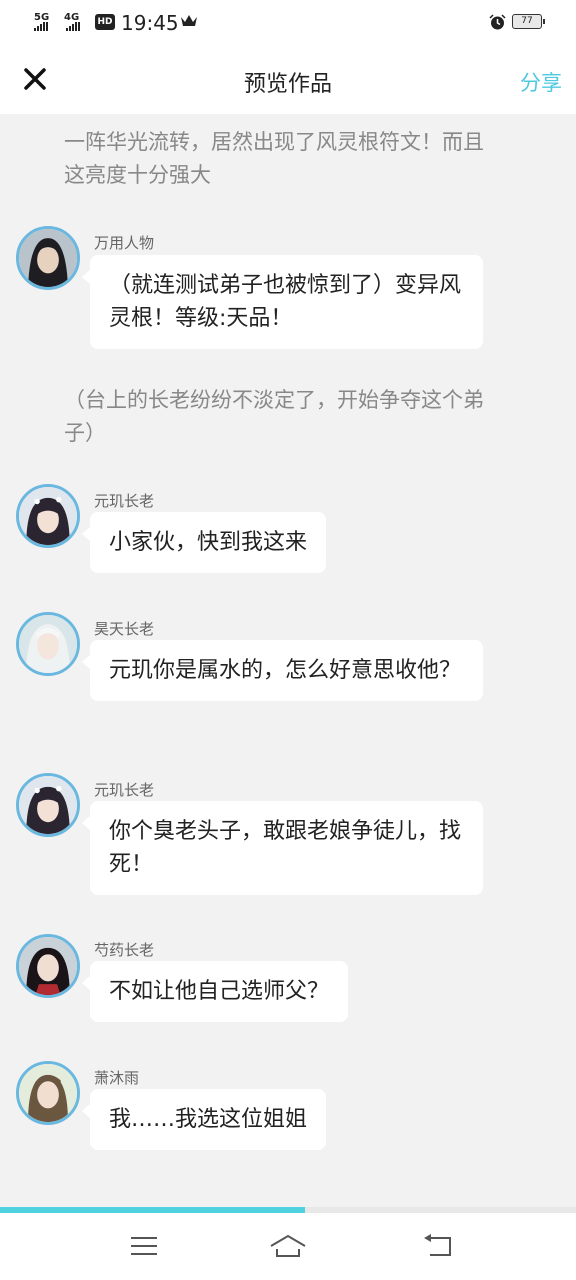 This screenshot has height=1280, width=576. What do you see at coordinates (282, 848) in the screenshot?
I see `speech-bubble: 你个臭老头子，敢跟老娘争徒儿，找死！` at bounding box center [282, 848].